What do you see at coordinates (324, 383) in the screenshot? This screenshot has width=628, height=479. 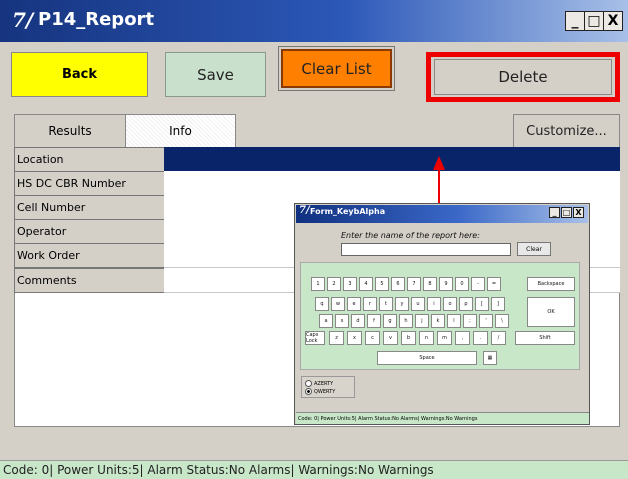 I see `layout-label-azerty: AZERTY` at bounding box center [324, 383].